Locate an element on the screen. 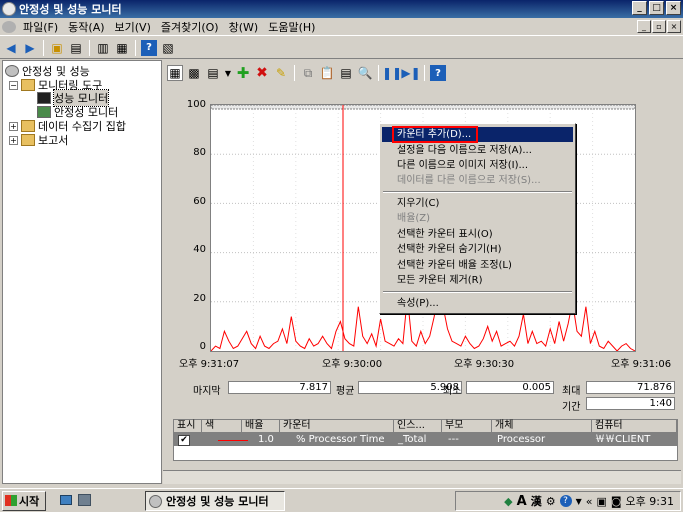  col-computer: 컴퓨터 is located at coordinates (634, 426).